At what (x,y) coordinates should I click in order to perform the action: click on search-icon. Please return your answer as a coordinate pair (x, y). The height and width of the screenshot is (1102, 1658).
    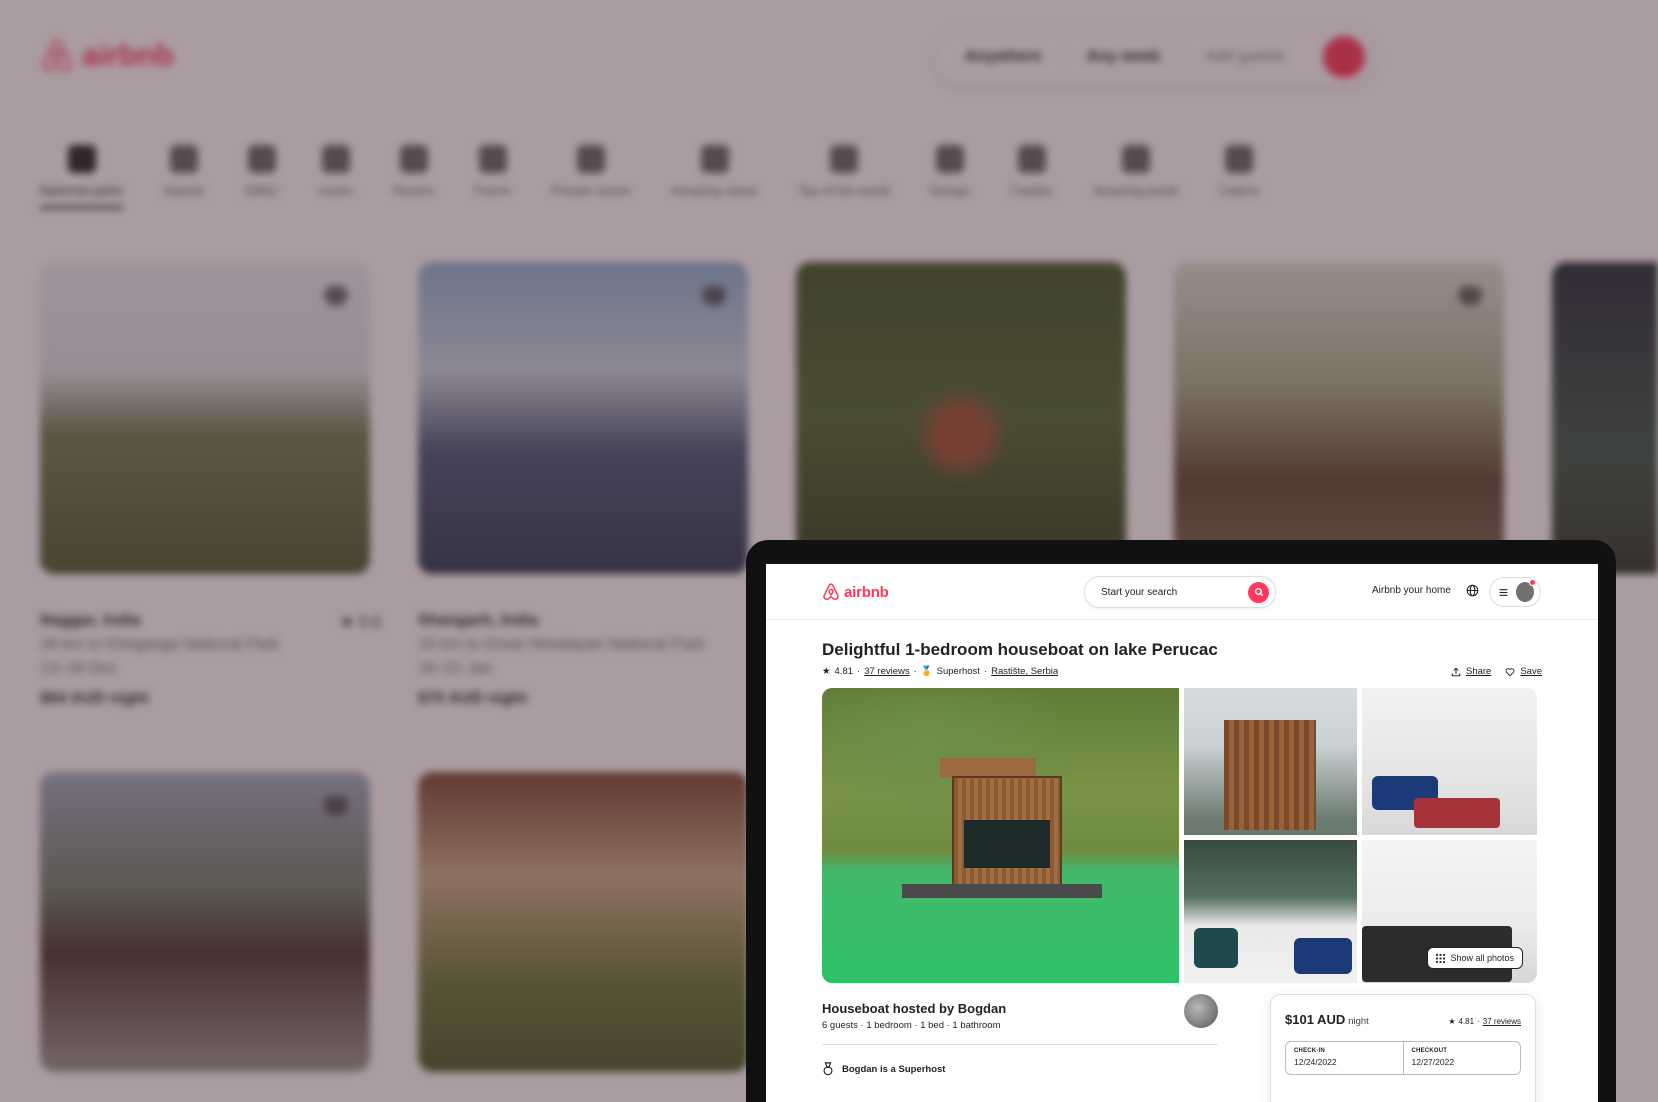
    Looking at the image, I should click on (1258, 592).